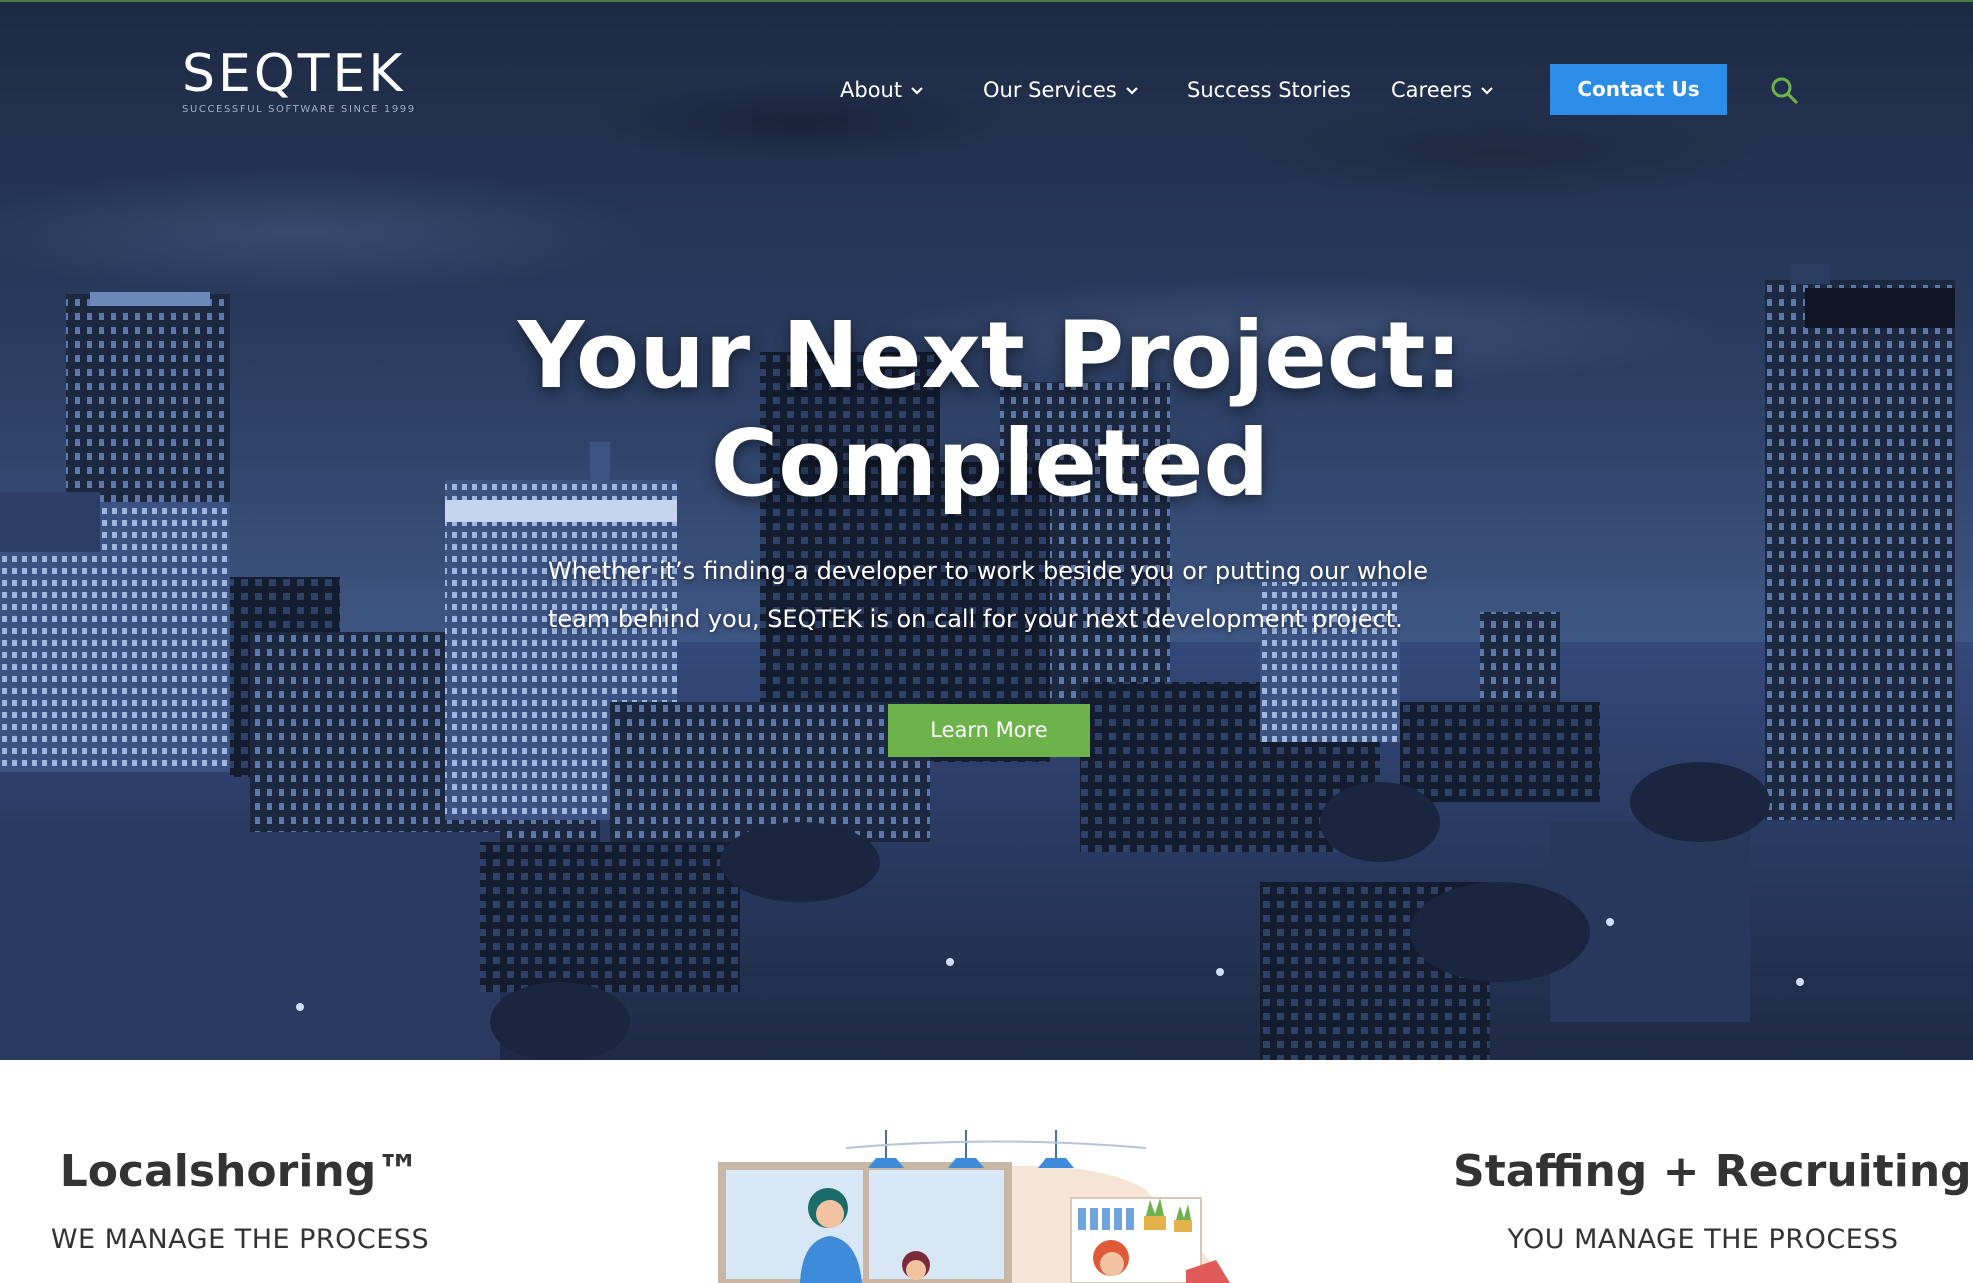 This screenshot has width=1973, height=1283. What do you see at coordinates (1703, 1239) in the screenshot?
I see `staffing-recruiting-subtitle: YOU MANAGE THE PROCESS` at bounding box center [1703, 1239].